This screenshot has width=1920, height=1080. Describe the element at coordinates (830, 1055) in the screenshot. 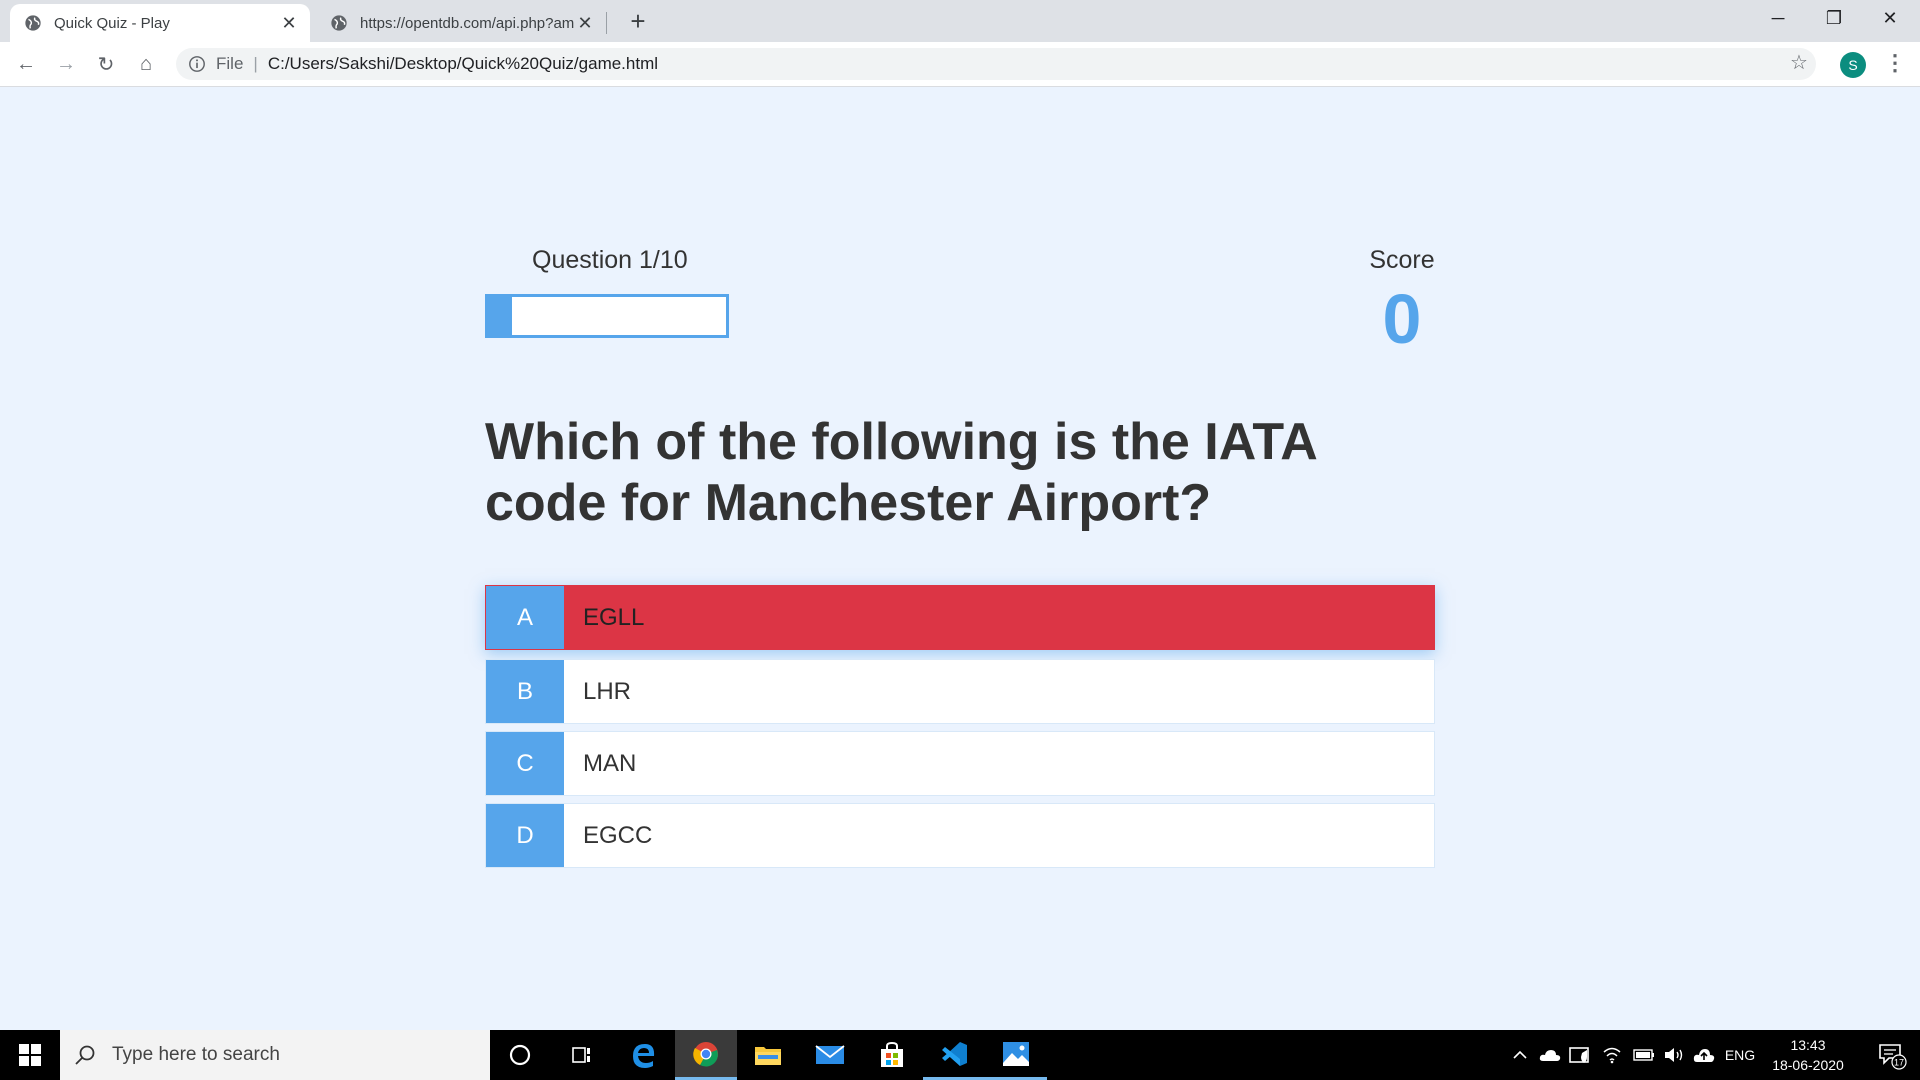

I see `mail-icon` at that location.